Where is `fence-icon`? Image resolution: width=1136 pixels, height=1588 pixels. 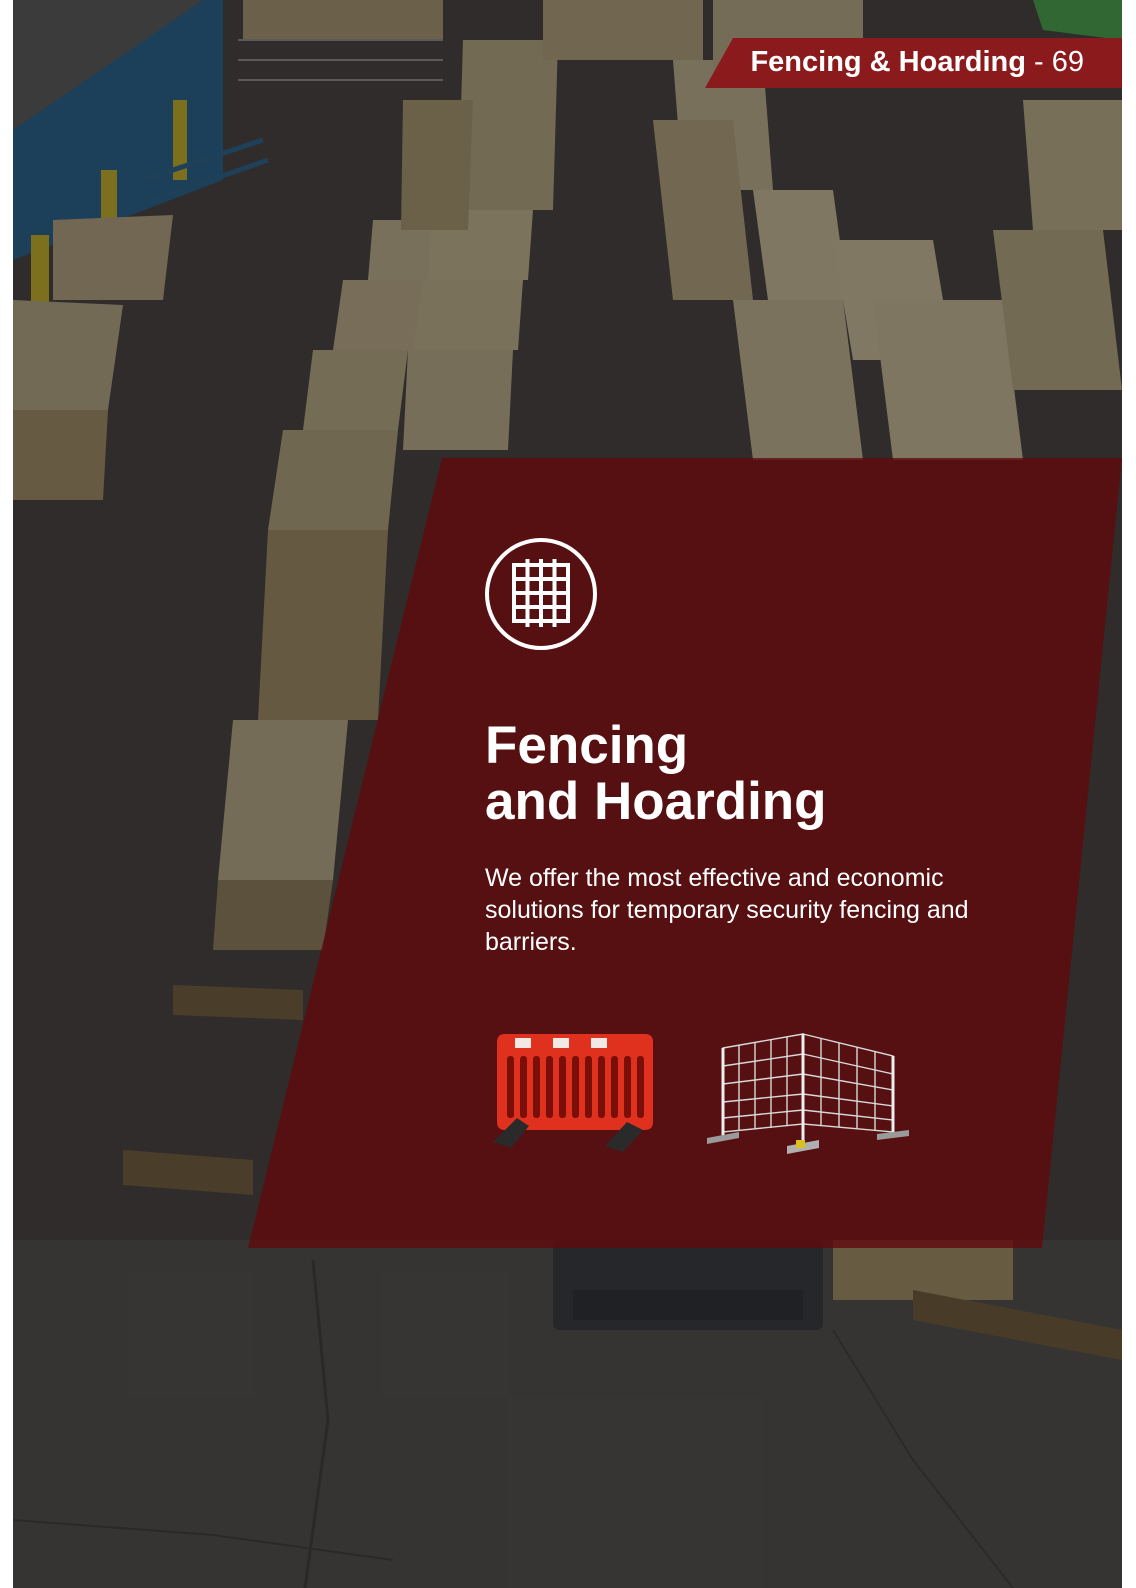
fence-icon is located at coordinates (541, 594).